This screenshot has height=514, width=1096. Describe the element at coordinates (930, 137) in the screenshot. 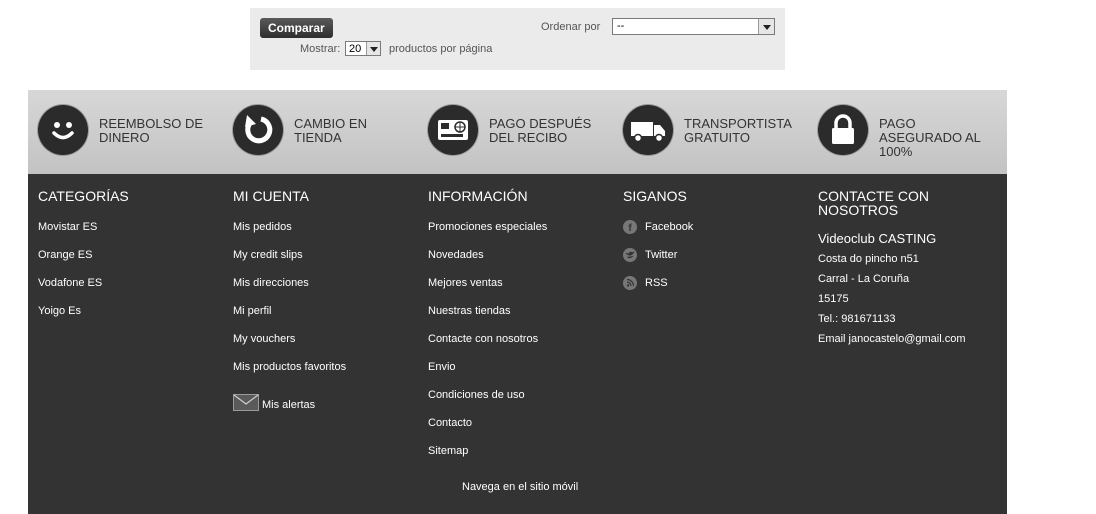

I see `reassurance-label: Pago asegurado al 100%` at that location.